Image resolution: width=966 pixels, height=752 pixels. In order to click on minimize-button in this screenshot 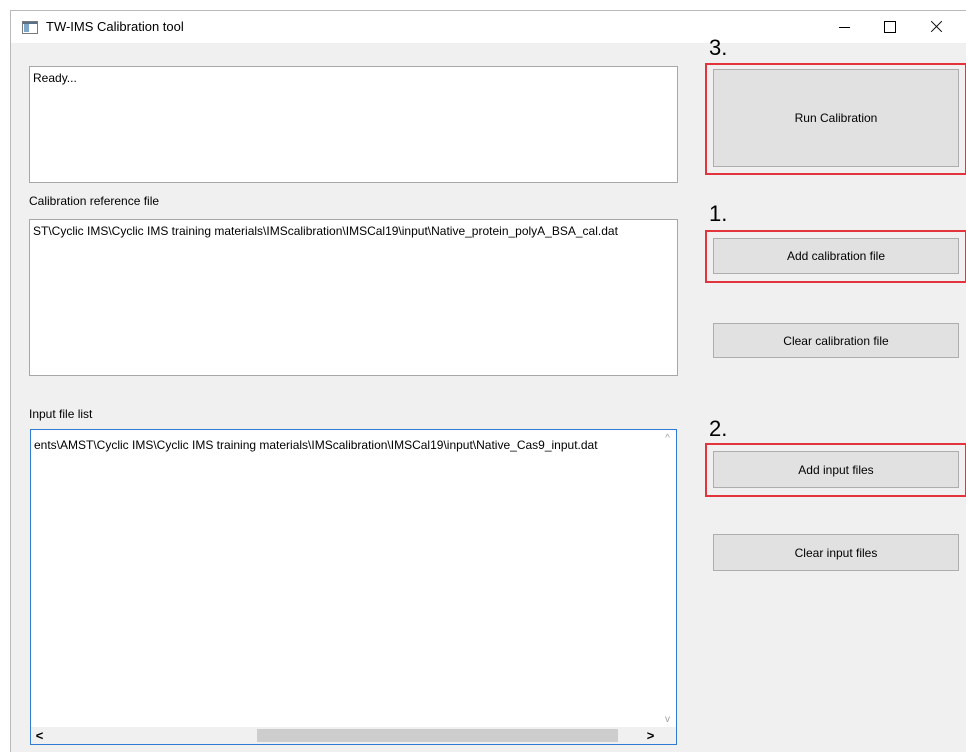, I will do `click(844, 27)`.